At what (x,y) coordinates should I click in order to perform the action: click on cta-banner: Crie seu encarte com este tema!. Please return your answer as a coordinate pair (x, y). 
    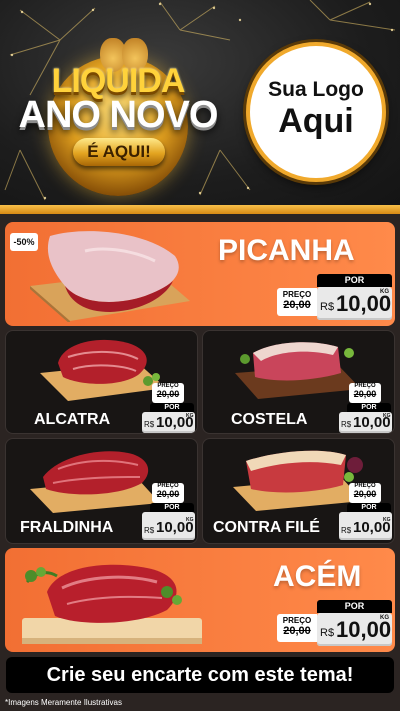
    Looking at the image, I should click on (200, 675).